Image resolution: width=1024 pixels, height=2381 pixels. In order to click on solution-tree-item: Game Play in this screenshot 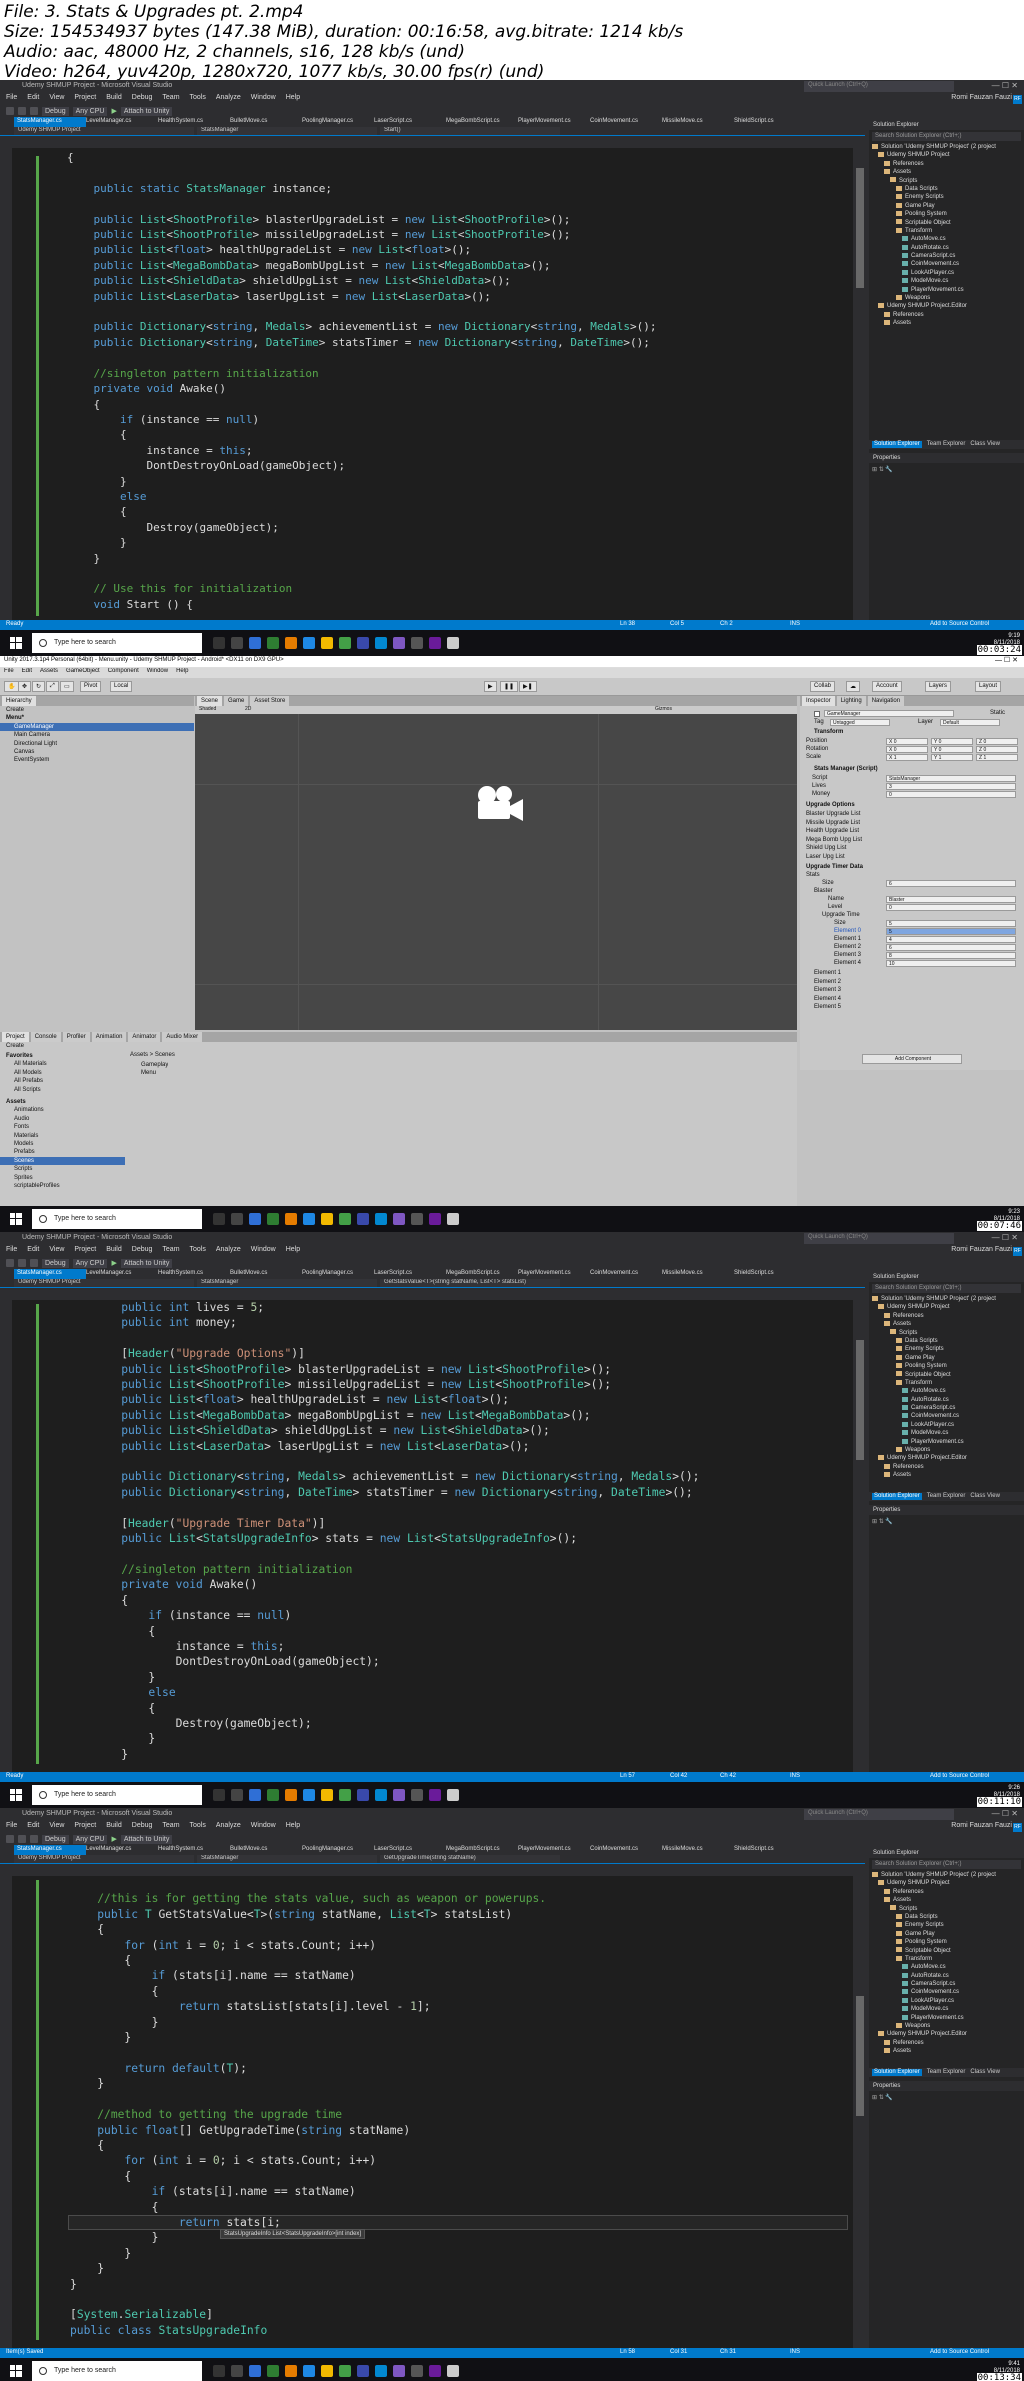, I will do `click(946, 206)`.